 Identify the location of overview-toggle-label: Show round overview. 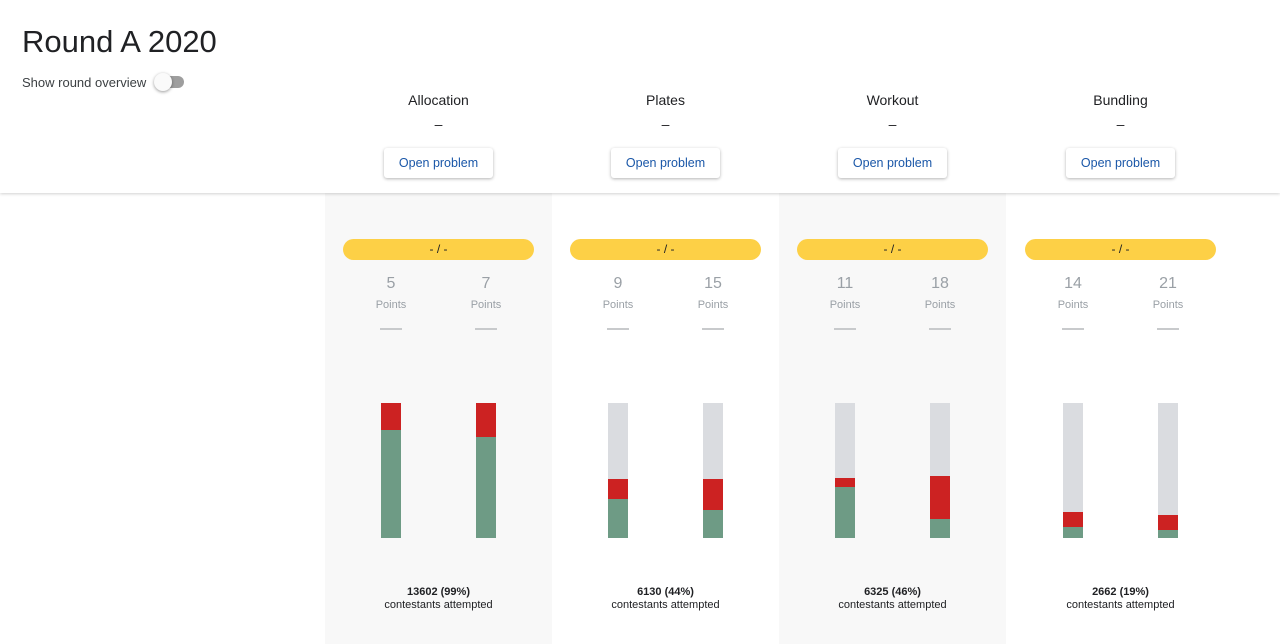
(84, 82).